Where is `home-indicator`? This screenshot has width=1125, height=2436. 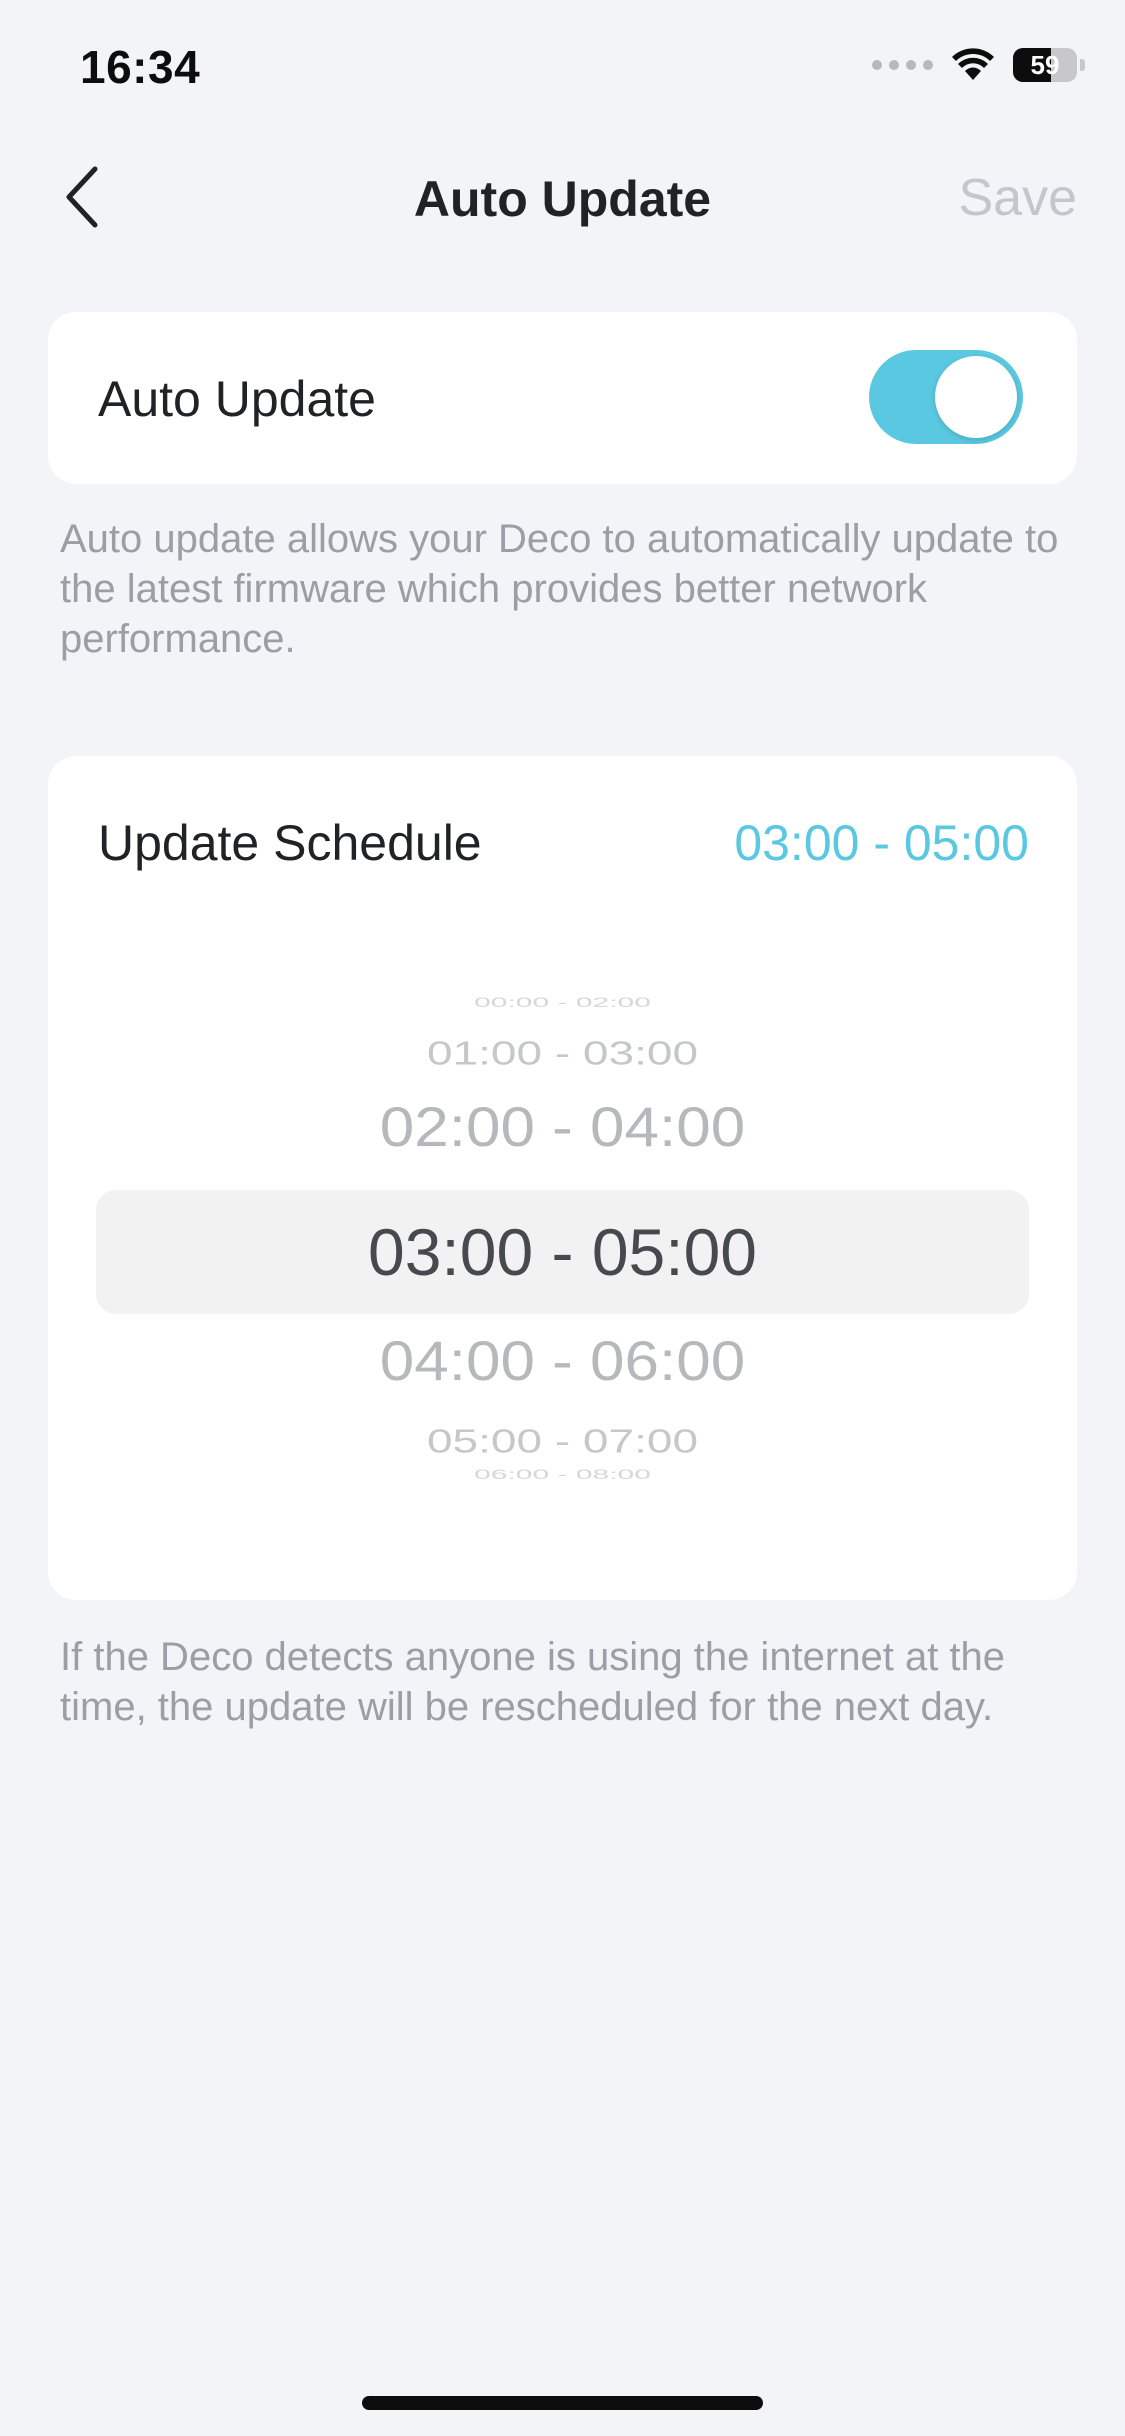 home-indicator is located at coordinates (562, 2403).